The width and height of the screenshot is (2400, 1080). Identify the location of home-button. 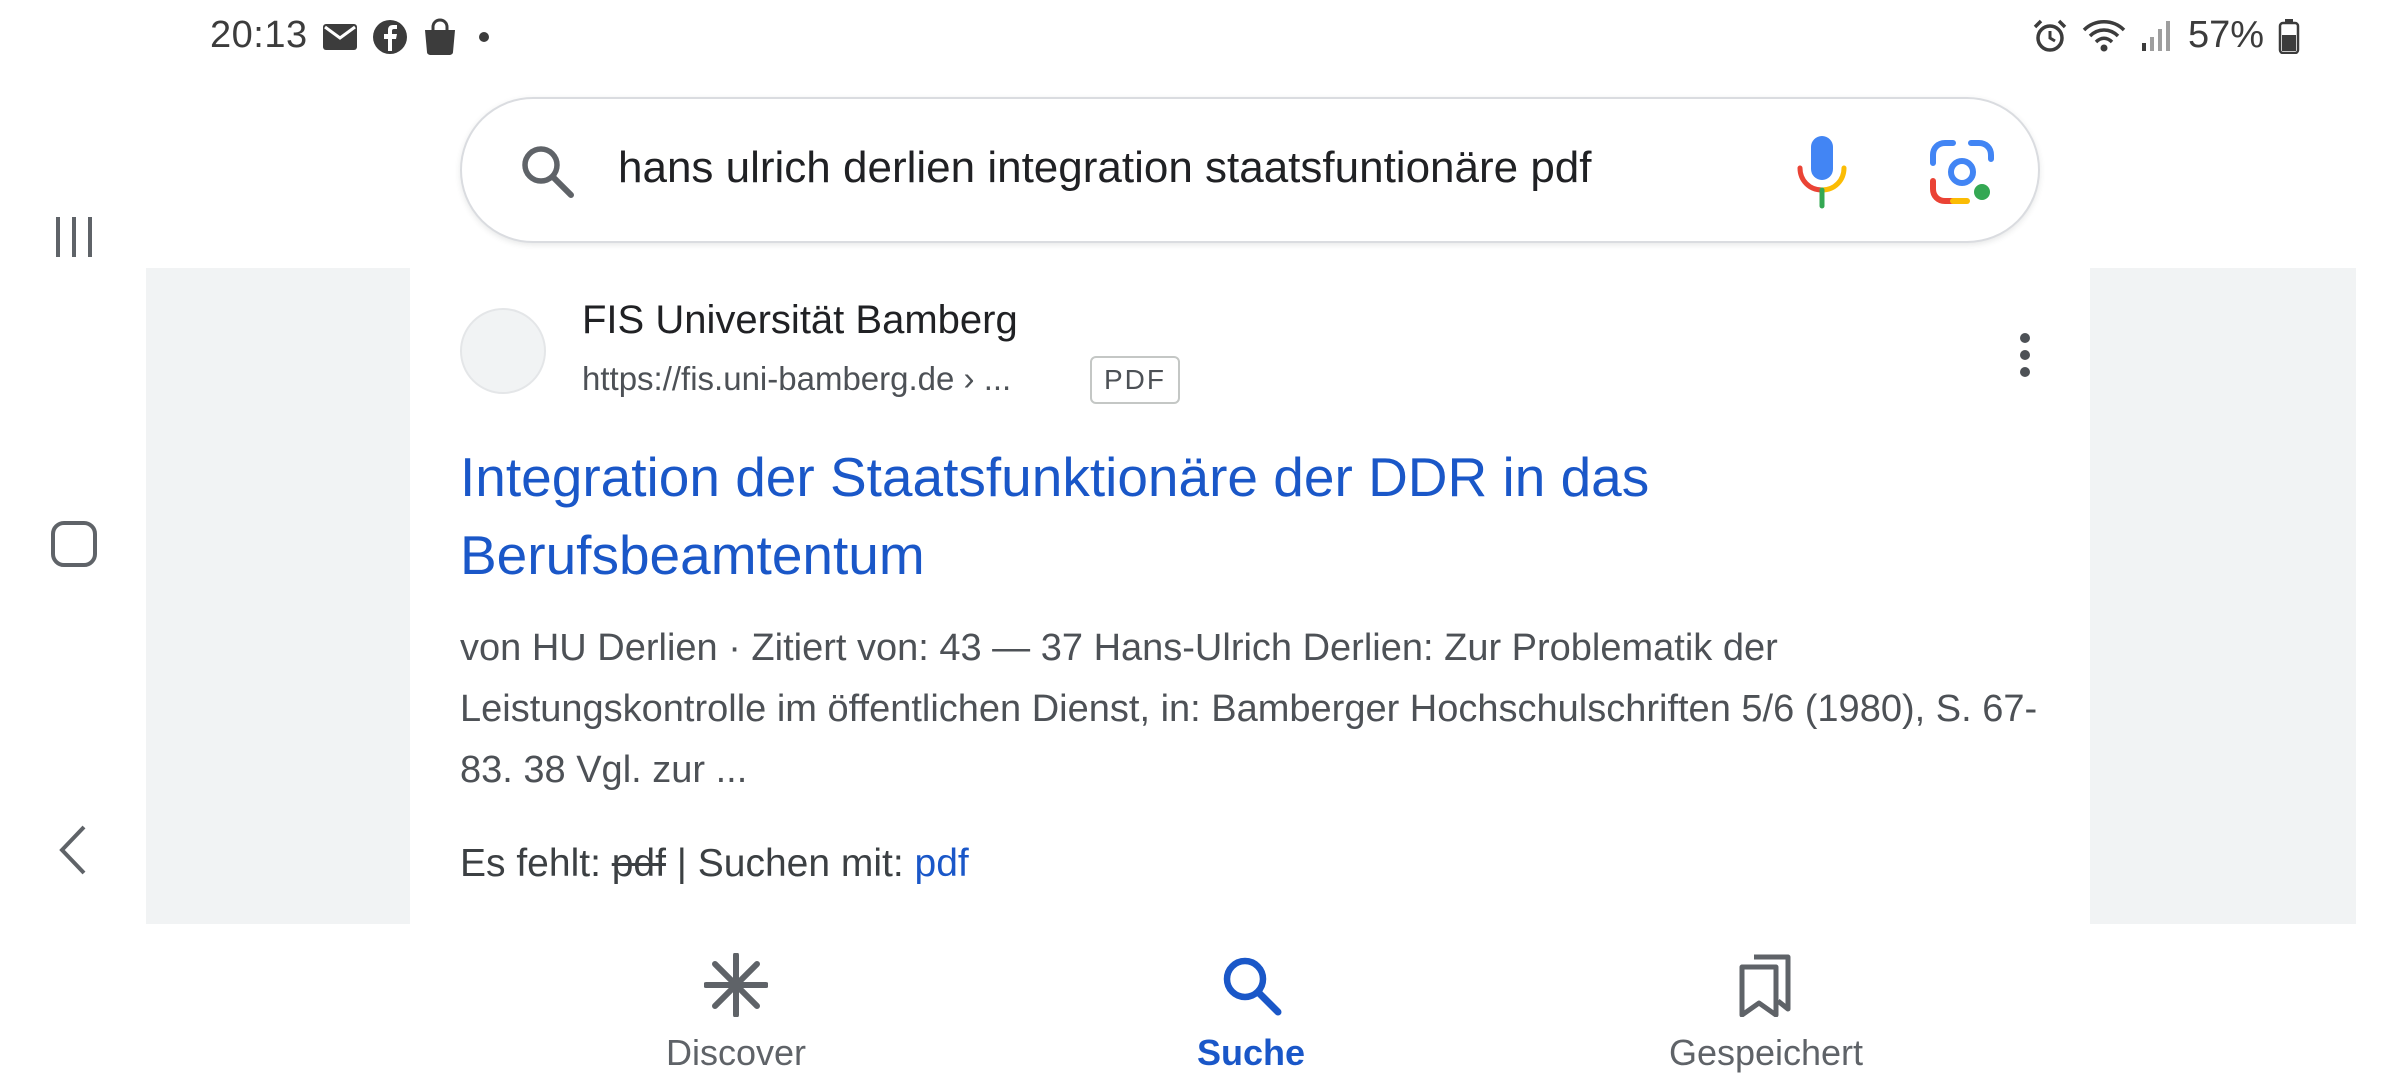
(74, 544).